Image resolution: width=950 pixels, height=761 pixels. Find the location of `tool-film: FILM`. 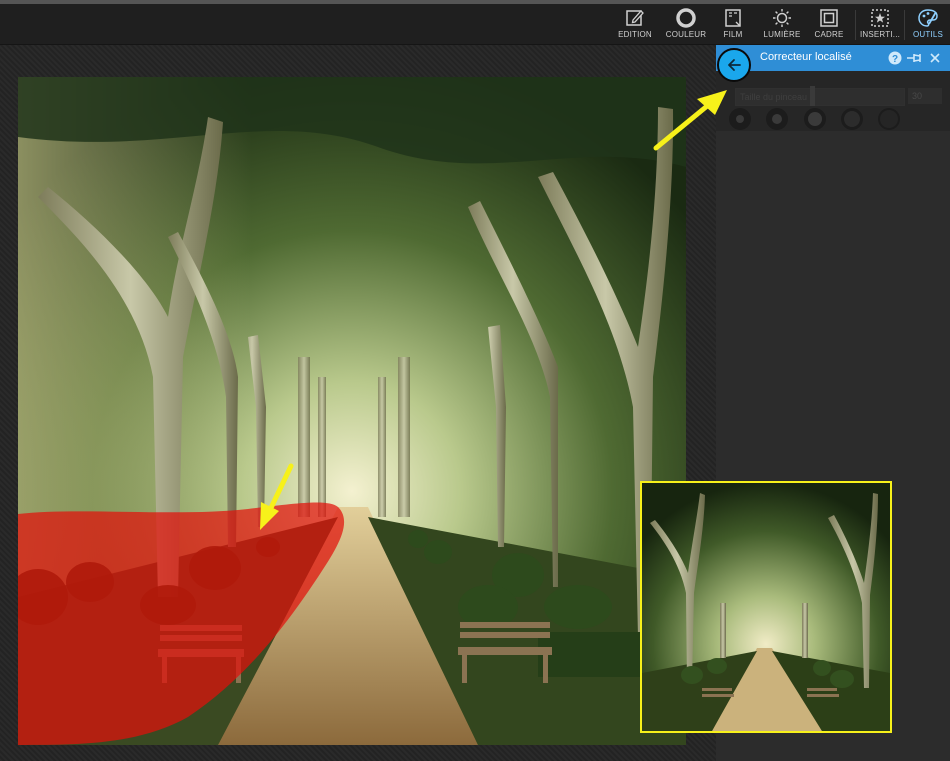

tool-film: FILM is located at coordinates (733, 24).